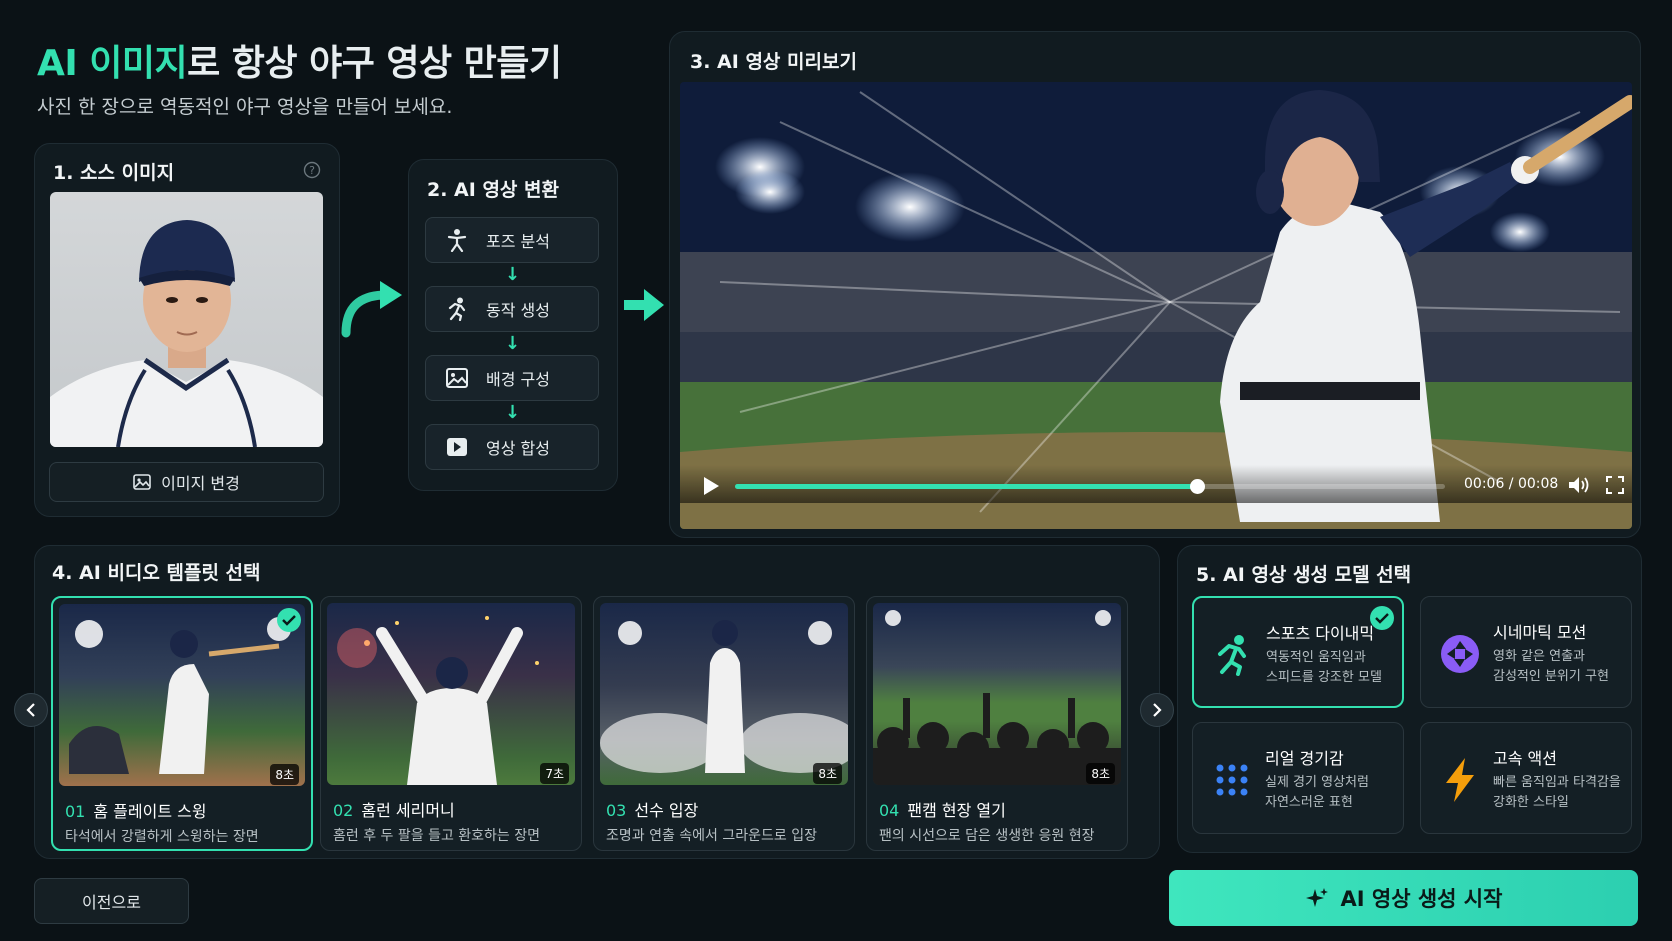  Describe the element at coordinates (518, 379) in the screenshot. I see `step-label: 배경 구성` at that location.